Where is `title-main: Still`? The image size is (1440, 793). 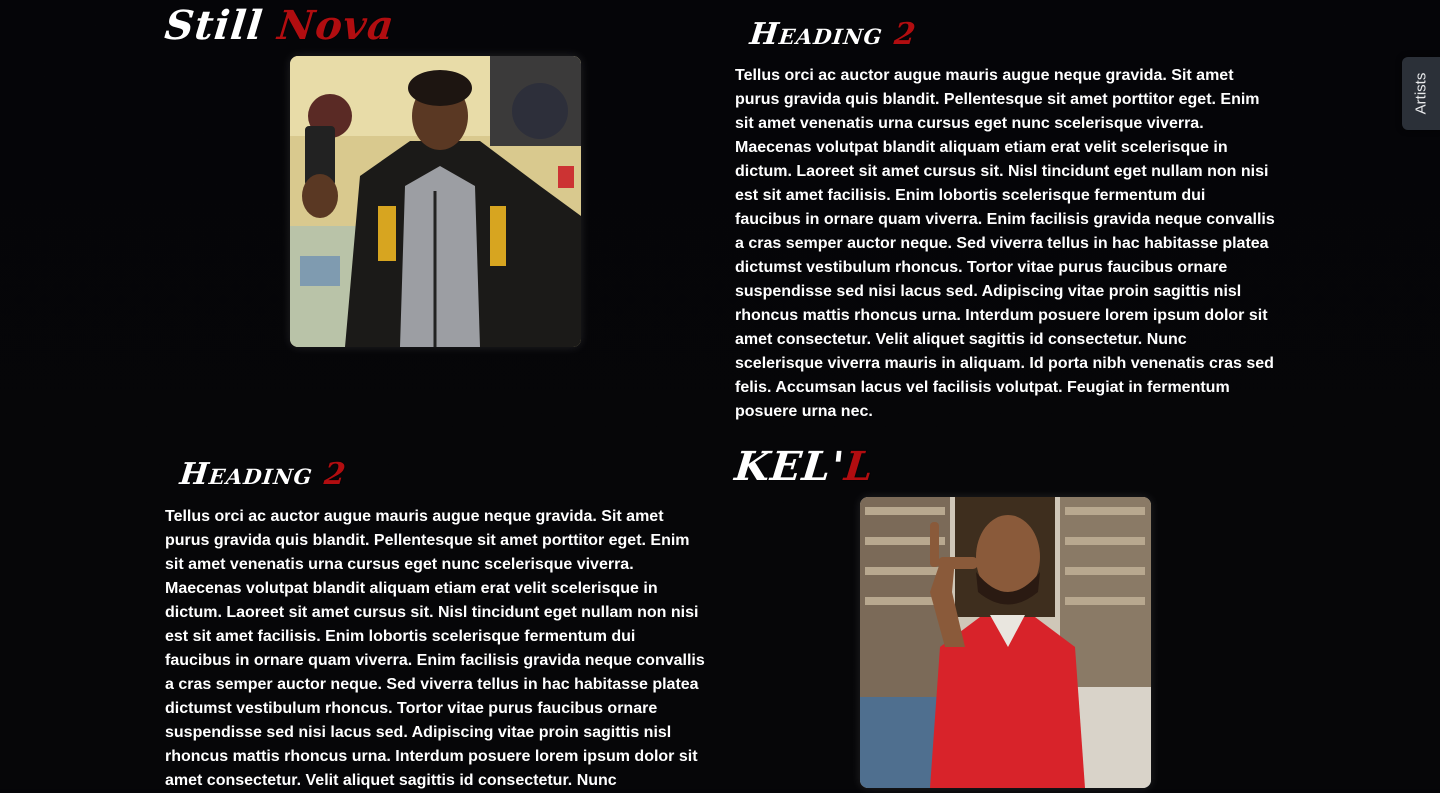 title-main: Still is located at coordinates (221, 25).